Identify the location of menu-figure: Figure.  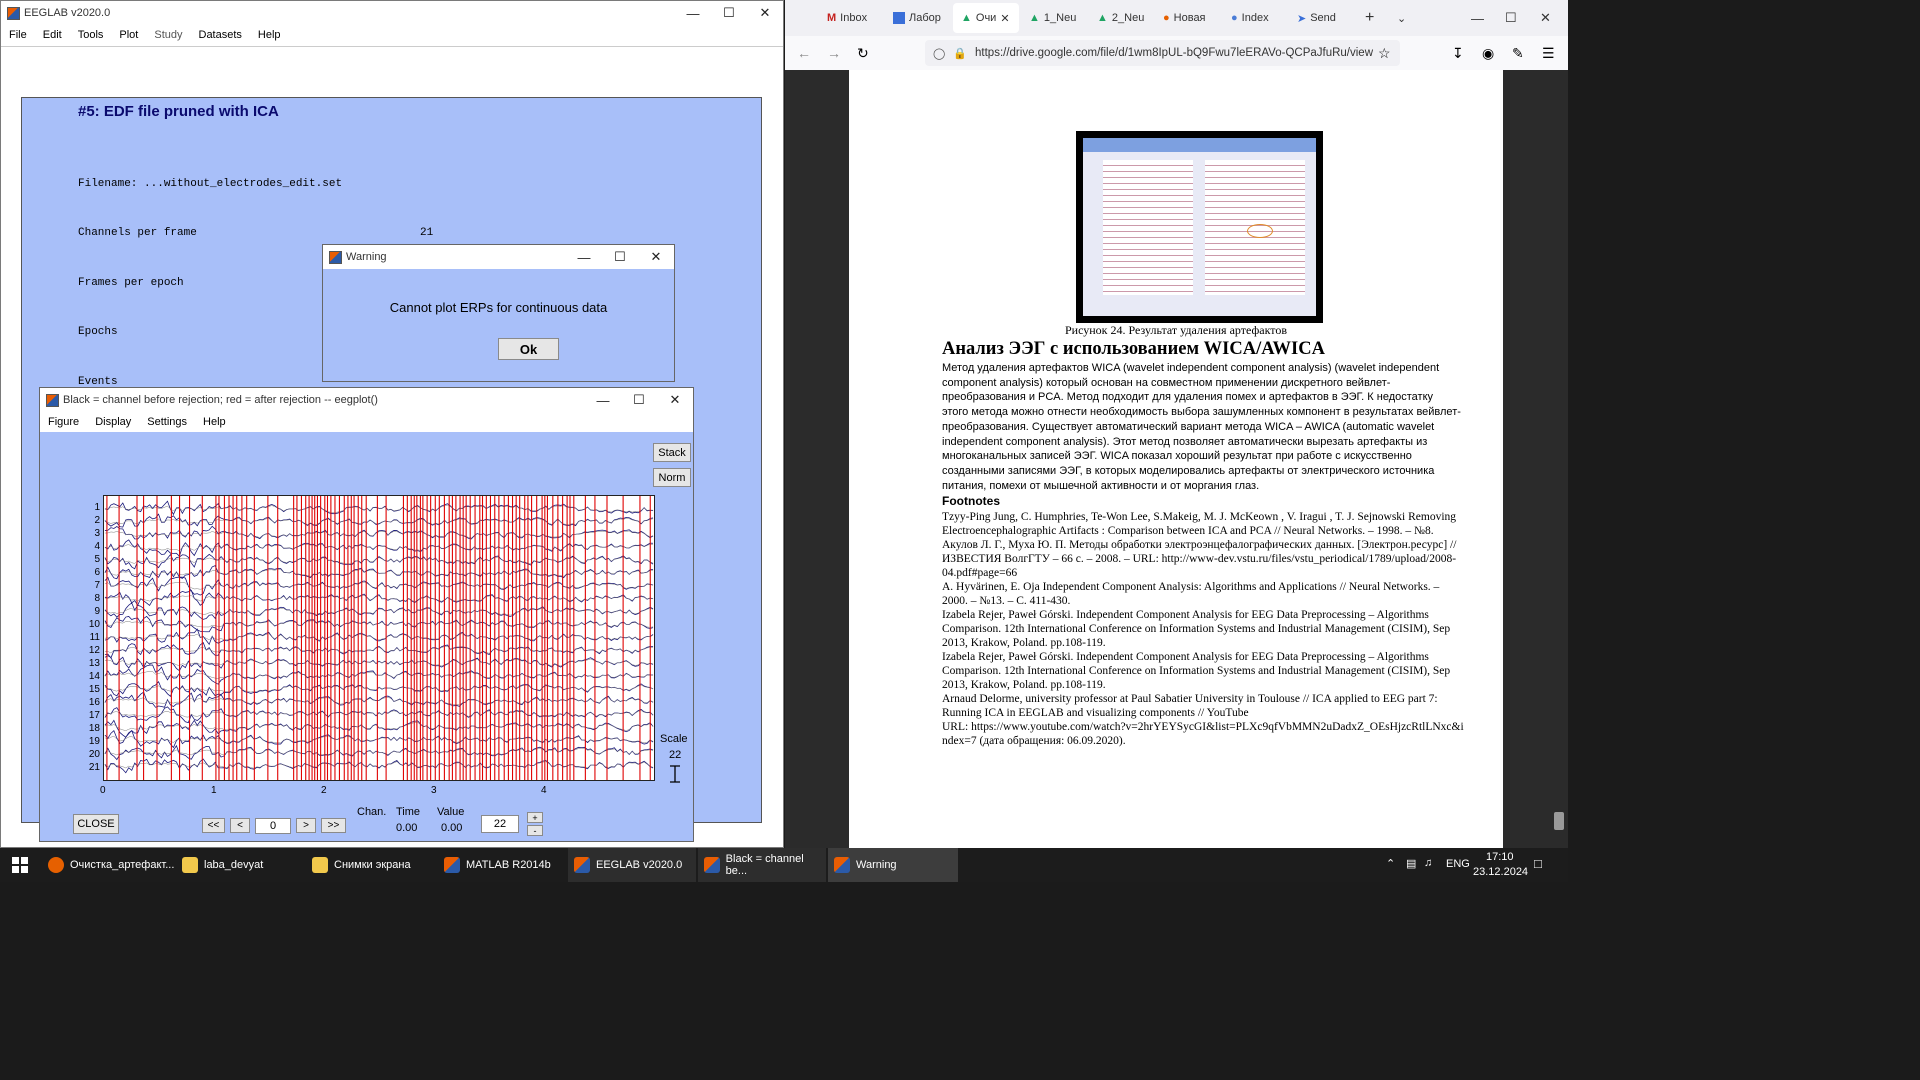
(63, 422).